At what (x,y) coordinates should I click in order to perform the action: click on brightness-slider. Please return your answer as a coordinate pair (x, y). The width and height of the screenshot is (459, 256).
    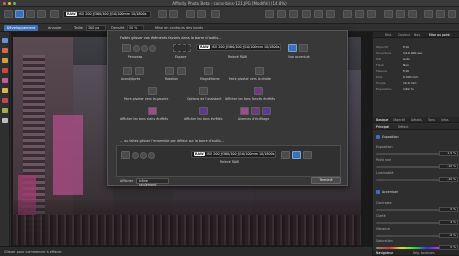
    Looking at the image, I should click on (408, 180).